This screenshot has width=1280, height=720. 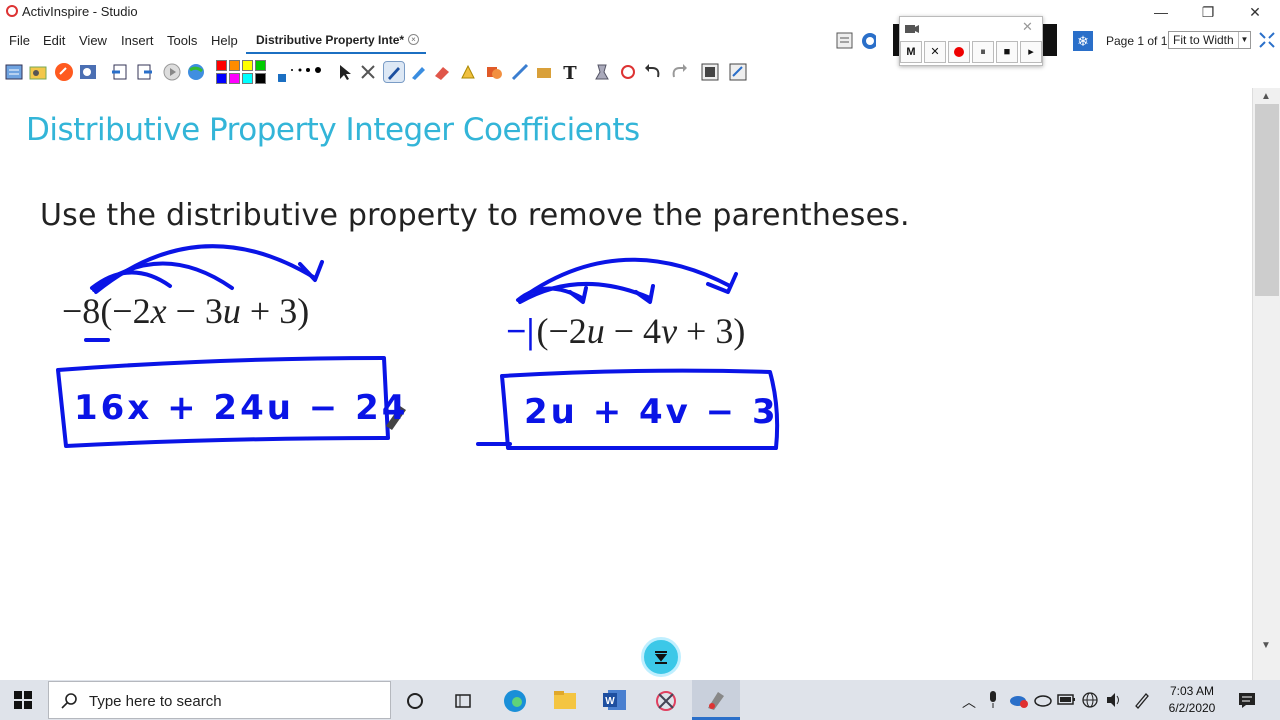 What do you see at coordinates (93, 40) in the screenshot?
I see `menu-view: View` at bounding box center [93, 40].